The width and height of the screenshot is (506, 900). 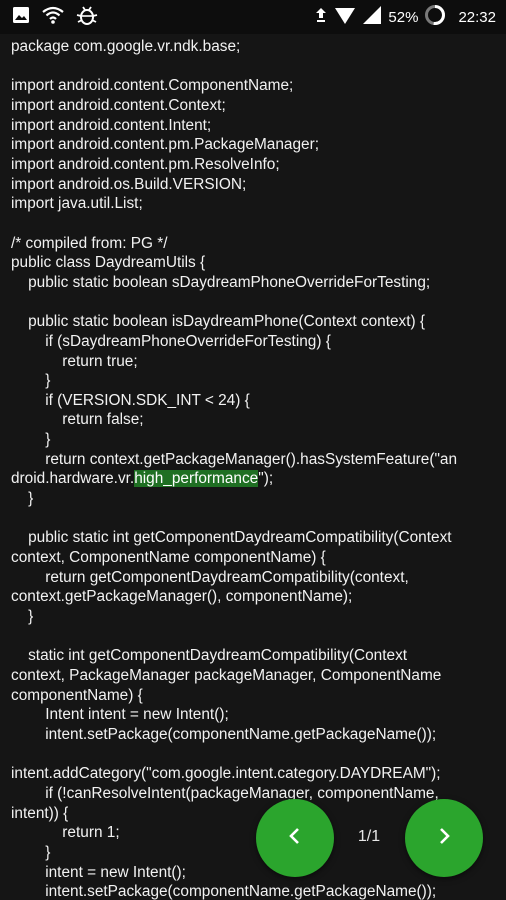 I want to click on status-bar: 52% 22:32, so click(x=253, y=17).